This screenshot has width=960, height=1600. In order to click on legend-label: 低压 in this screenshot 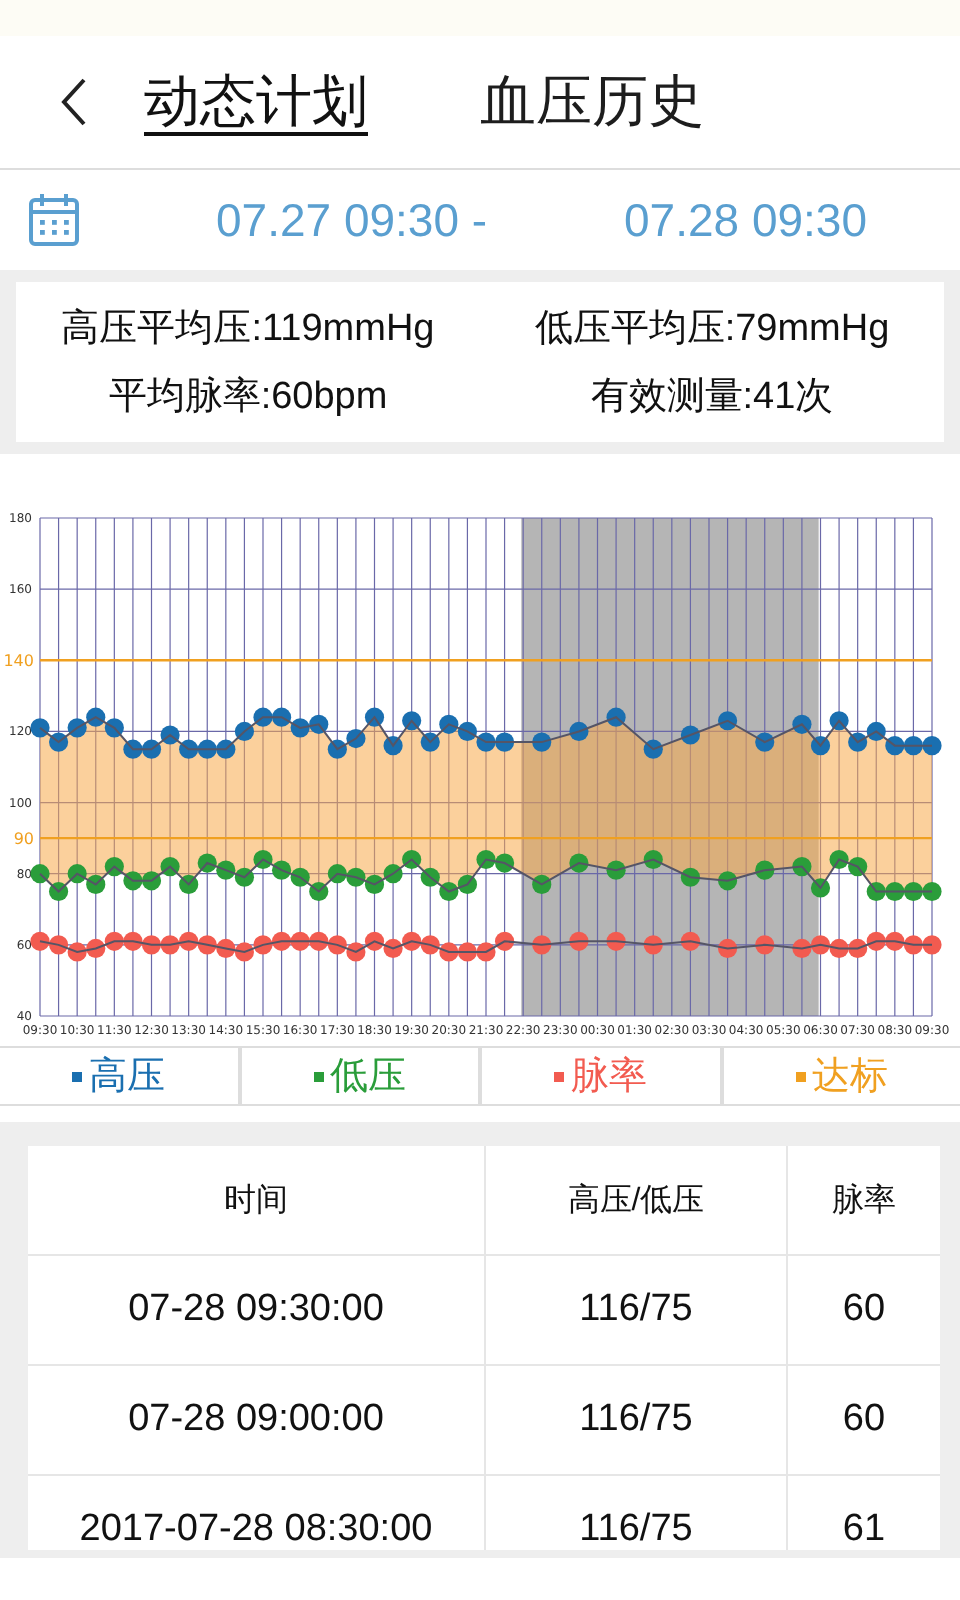, I will do `click(367, 1077)`.